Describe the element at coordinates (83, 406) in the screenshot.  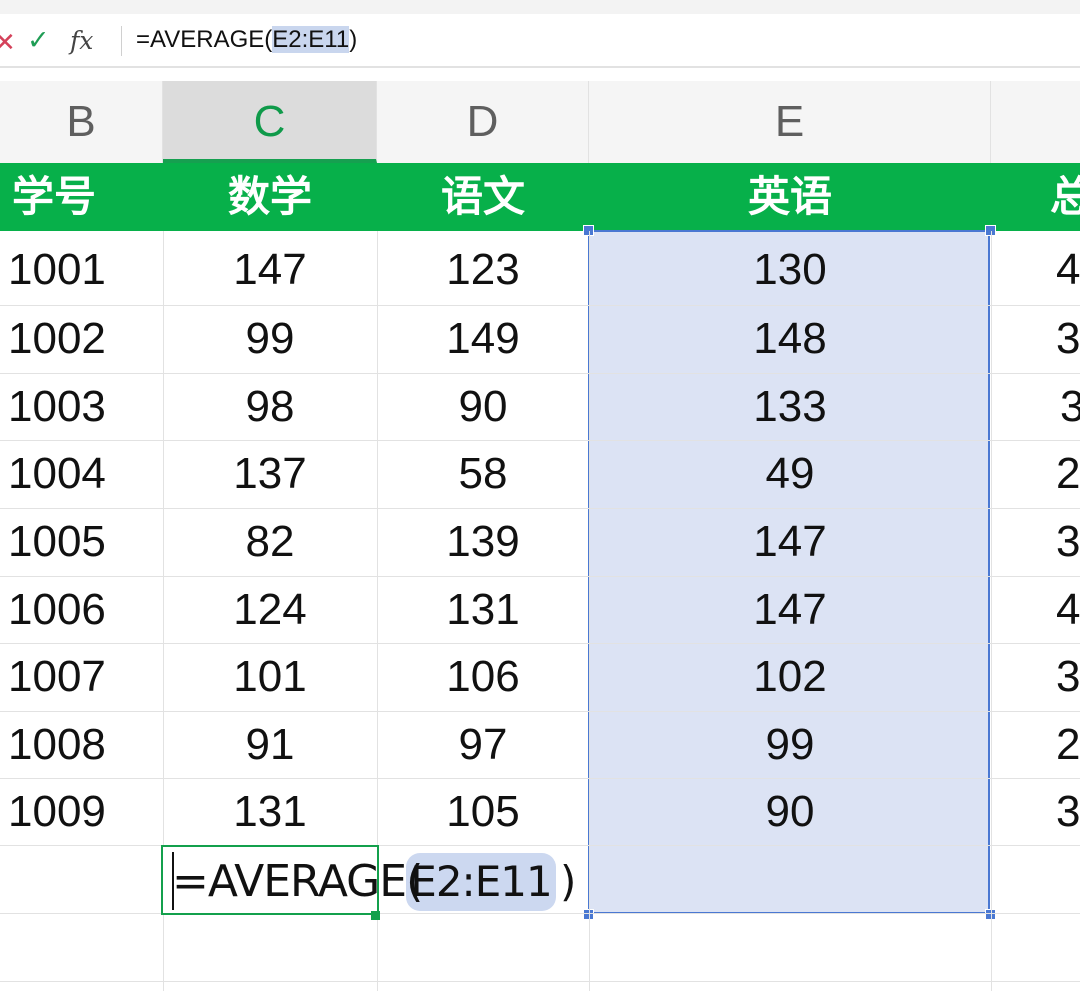
I see `cell-id: 1003` at that location.